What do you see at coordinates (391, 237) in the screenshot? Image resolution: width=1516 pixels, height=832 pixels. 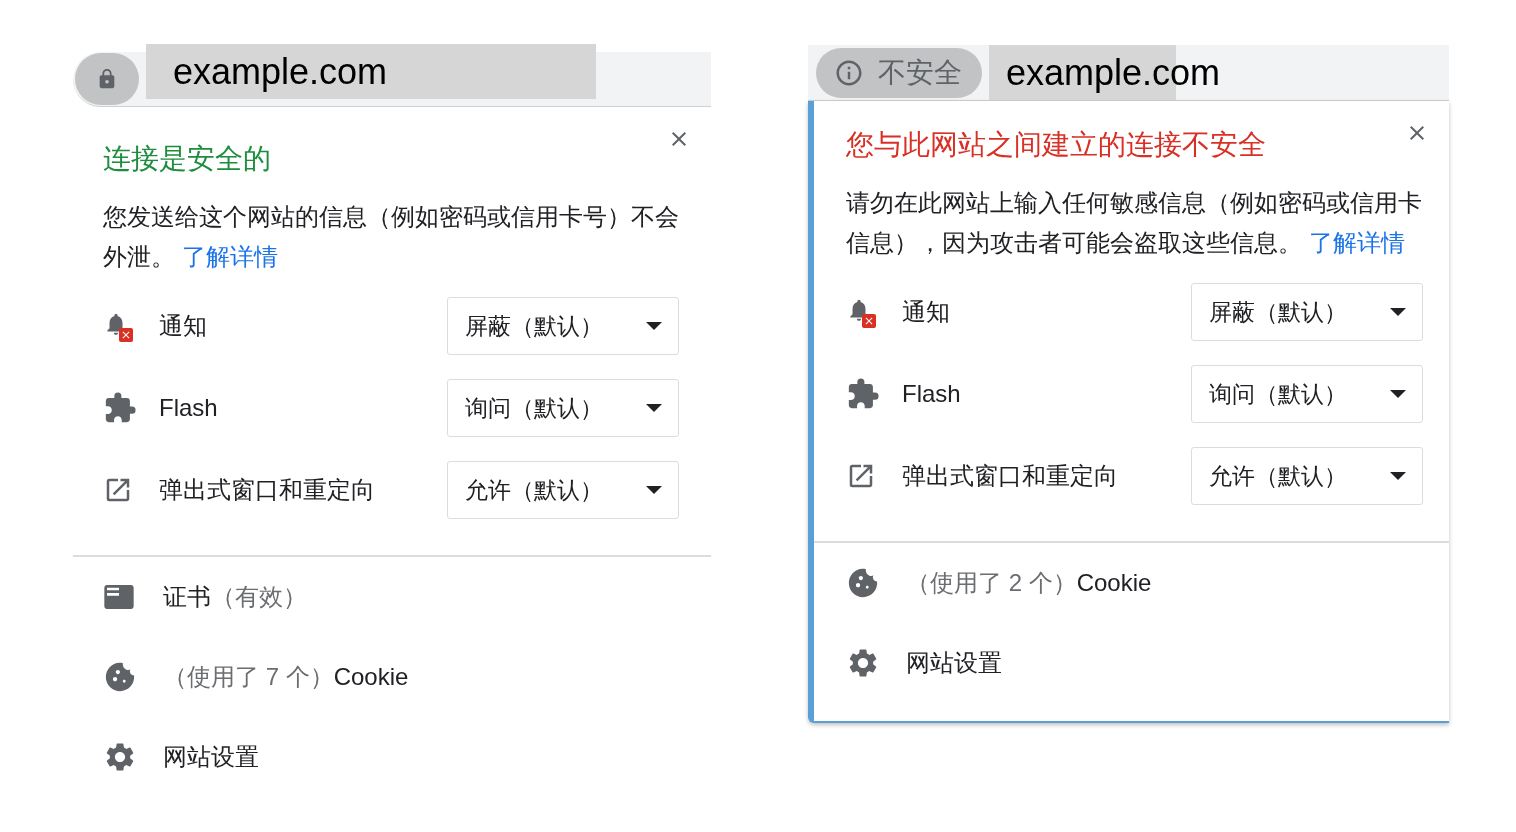 I see `connection-description: 您发送给这个网站的信息（例如密码或信用卡号）不会外泄。 了解详情` at bounding box center [391, 237].